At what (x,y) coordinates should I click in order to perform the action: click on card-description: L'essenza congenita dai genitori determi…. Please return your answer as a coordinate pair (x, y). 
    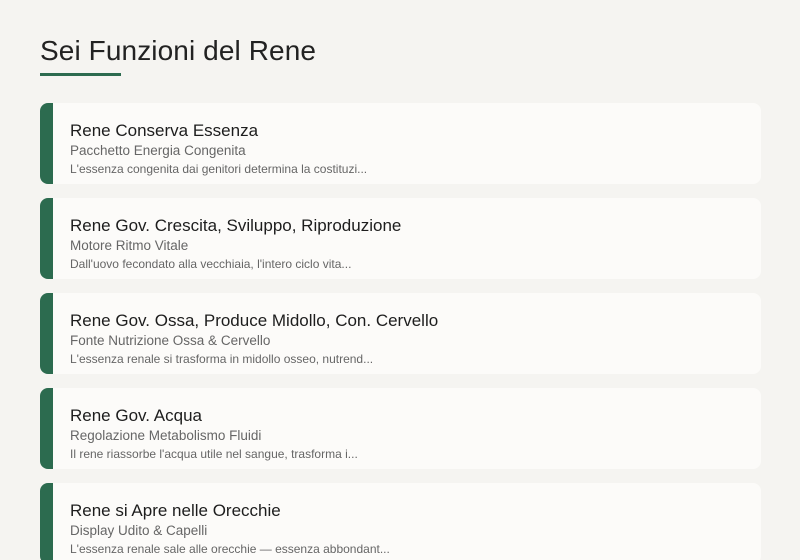
    Looking at the image, I should click on (219, 169).